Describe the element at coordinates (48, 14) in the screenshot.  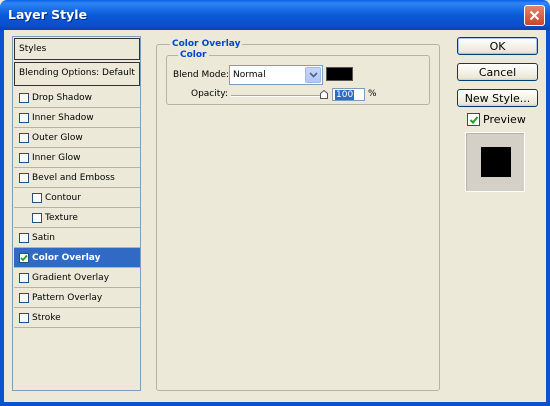
I see `window-title: Layer Style` at that location.